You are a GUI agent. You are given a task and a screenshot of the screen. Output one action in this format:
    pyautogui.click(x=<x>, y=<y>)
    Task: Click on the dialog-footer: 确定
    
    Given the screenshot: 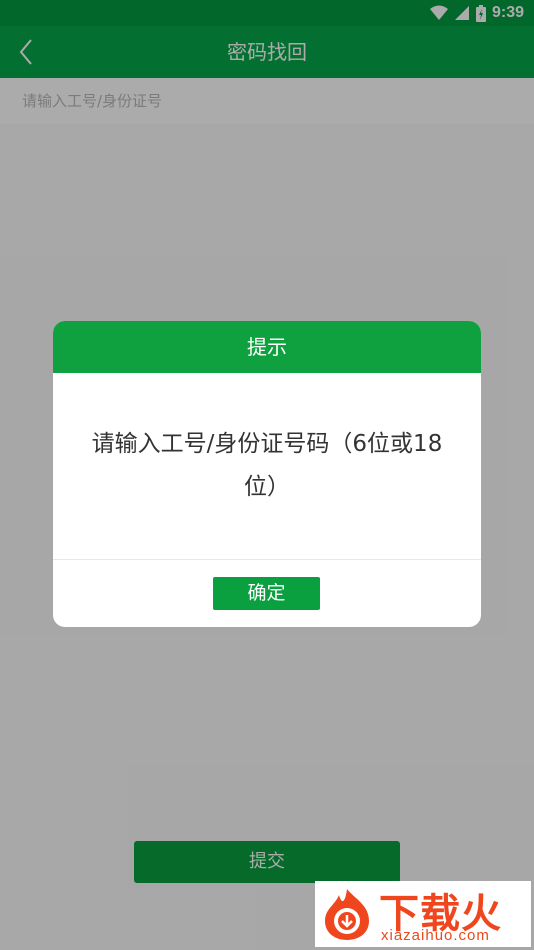 What is the action you would take?
    pyautogui.click(x=267, y=593)
    